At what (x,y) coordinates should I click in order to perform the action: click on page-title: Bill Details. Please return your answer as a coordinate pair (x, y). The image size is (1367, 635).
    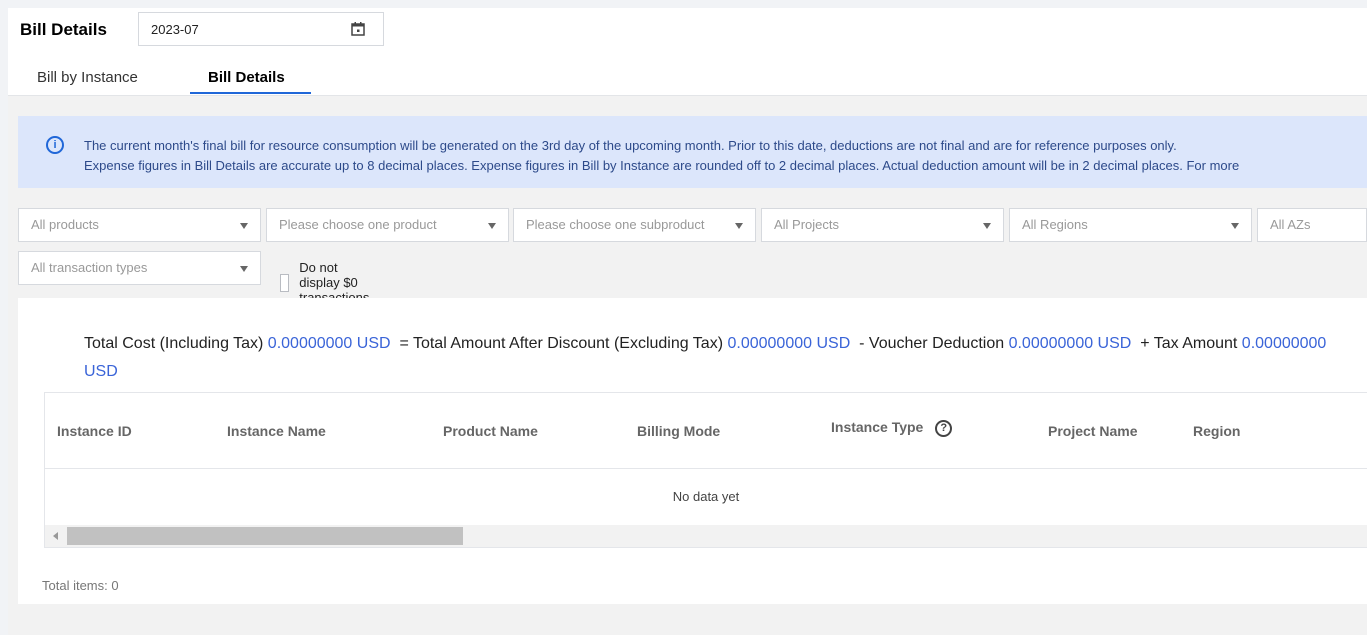
    Looking at the image, I should click on (63, 29).